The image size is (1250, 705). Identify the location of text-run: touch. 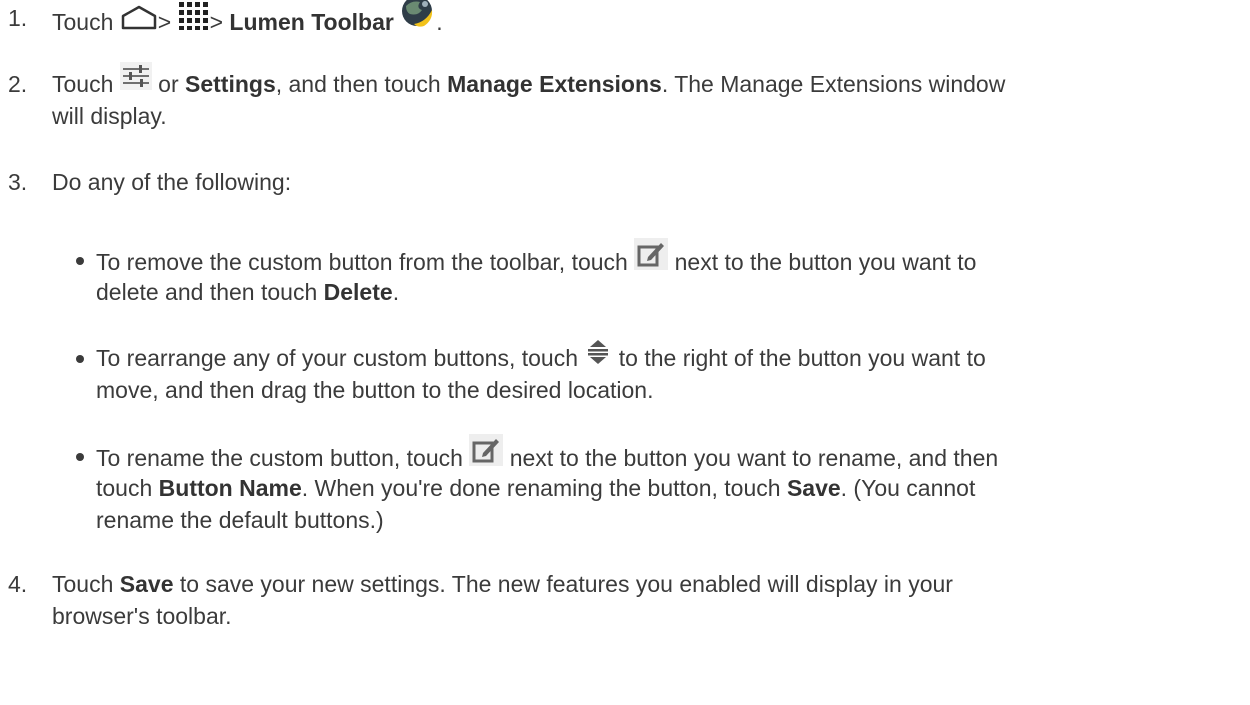
(124, 488).